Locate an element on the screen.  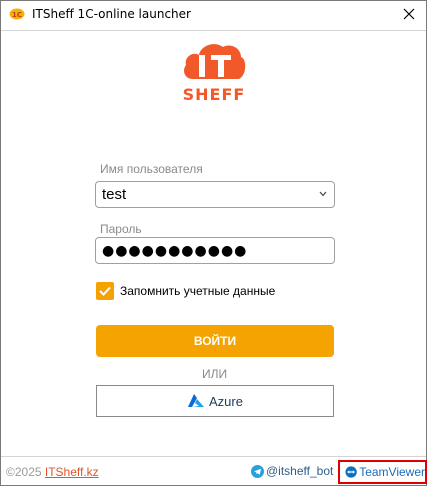
checkbox is located at coordinates (105, 291).